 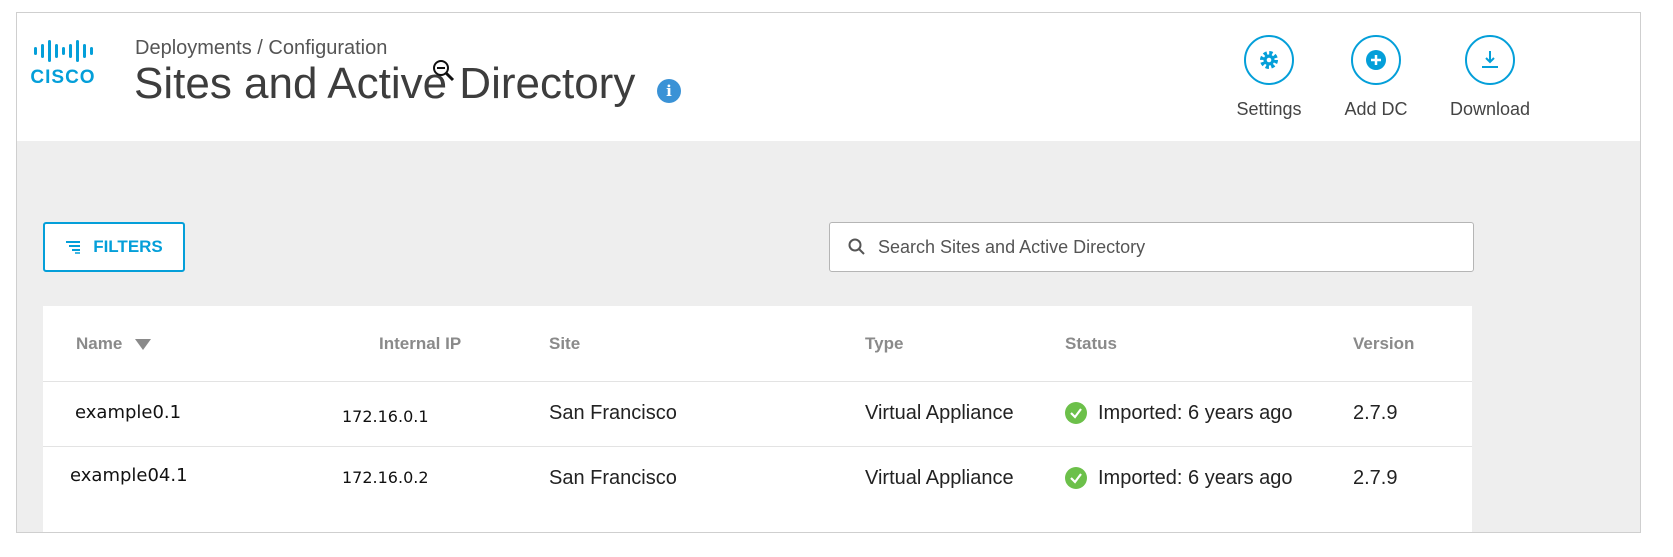 I want to click on cisco-logo-bars, so click(x=63, y=51).